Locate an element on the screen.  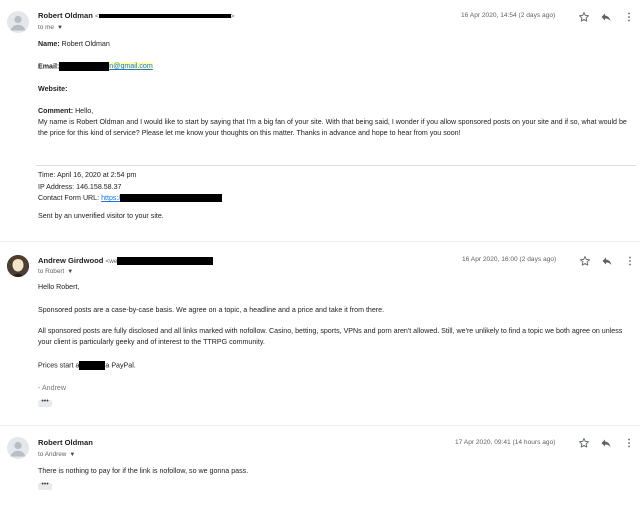
price-paragraph: Prices start aa PayPal. is located at coordinates (87, 365).